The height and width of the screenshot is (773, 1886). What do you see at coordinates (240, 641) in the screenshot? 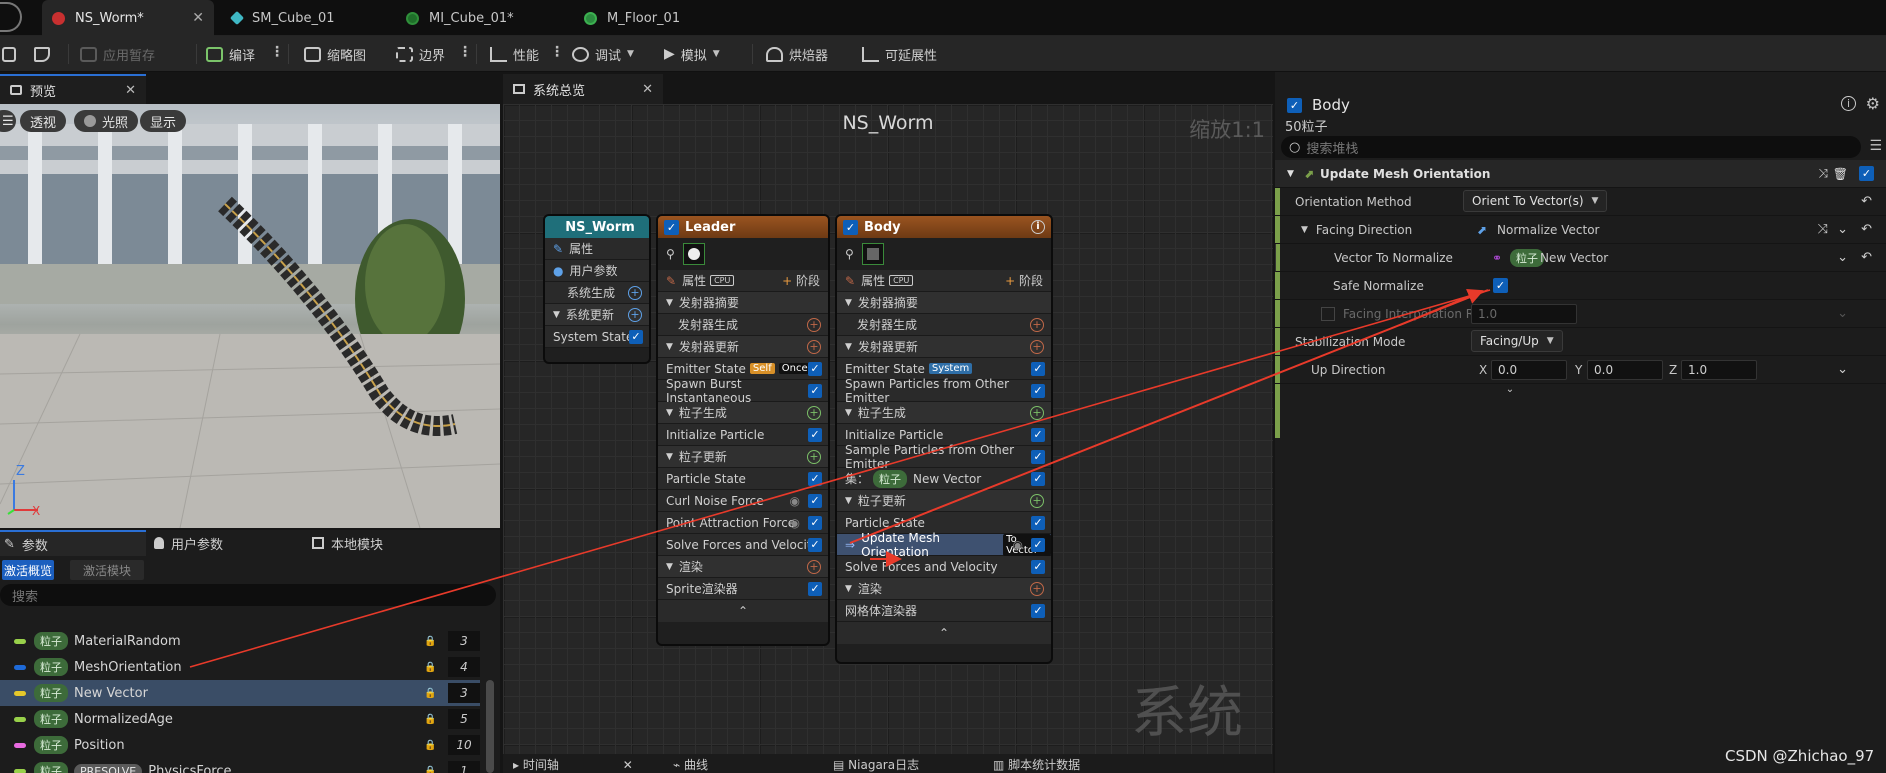
I see `parameter-row: 粒子 MaterialRandom 🔒 3` at bounding box center [240, 641].